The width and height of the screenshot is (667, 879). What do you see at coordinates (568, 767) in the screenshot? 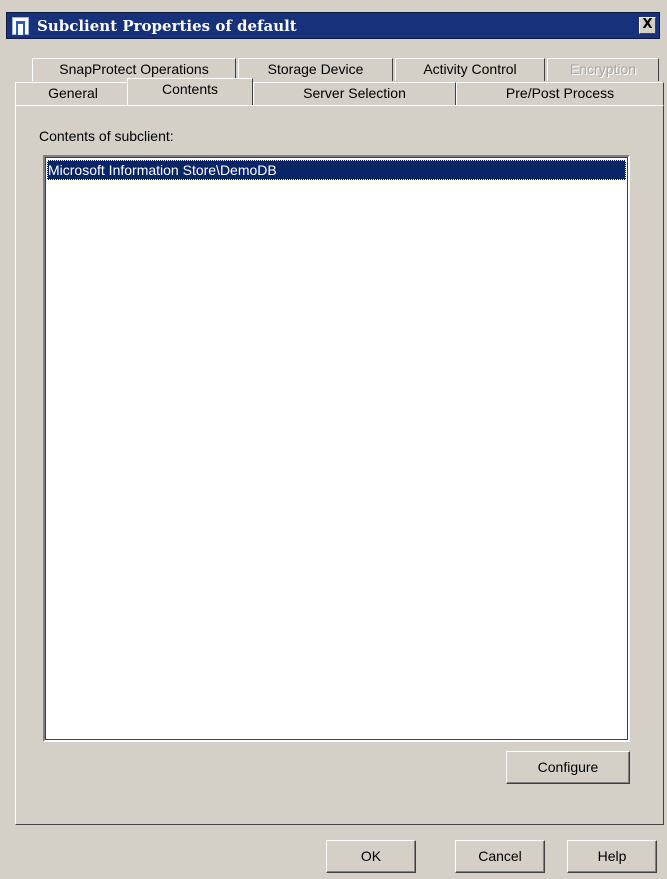
I see `configure-button: Configure` at bounding box center [568, 767].